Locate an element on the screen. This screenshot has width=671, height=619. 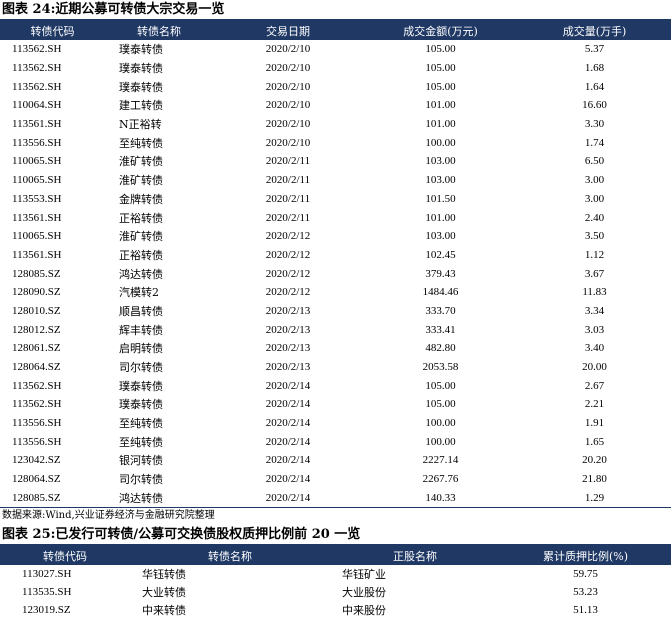
cell-volume: 3.00 is located at coordinates (594, 180).